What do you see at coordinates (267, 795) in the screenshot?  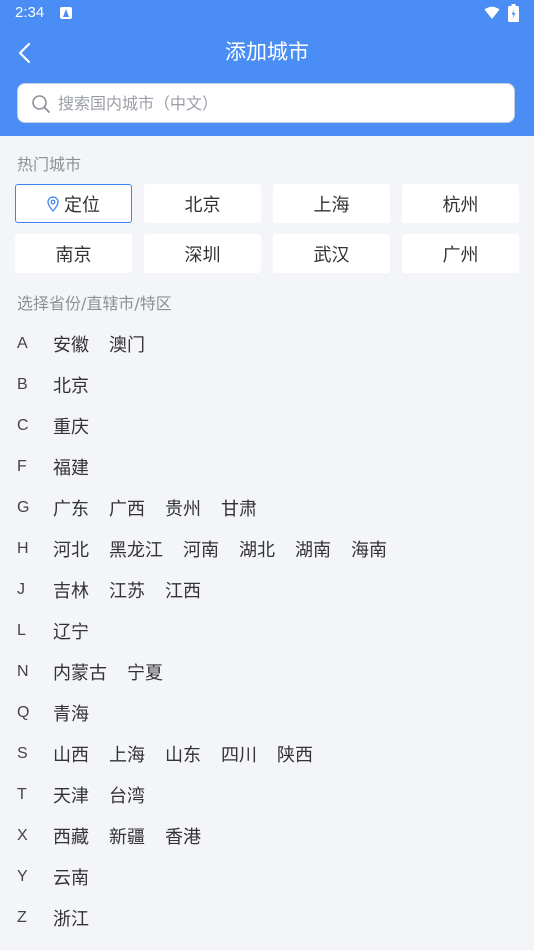 I see `province-group-t: T 天津 台湾` at bounding box center [267, 795].